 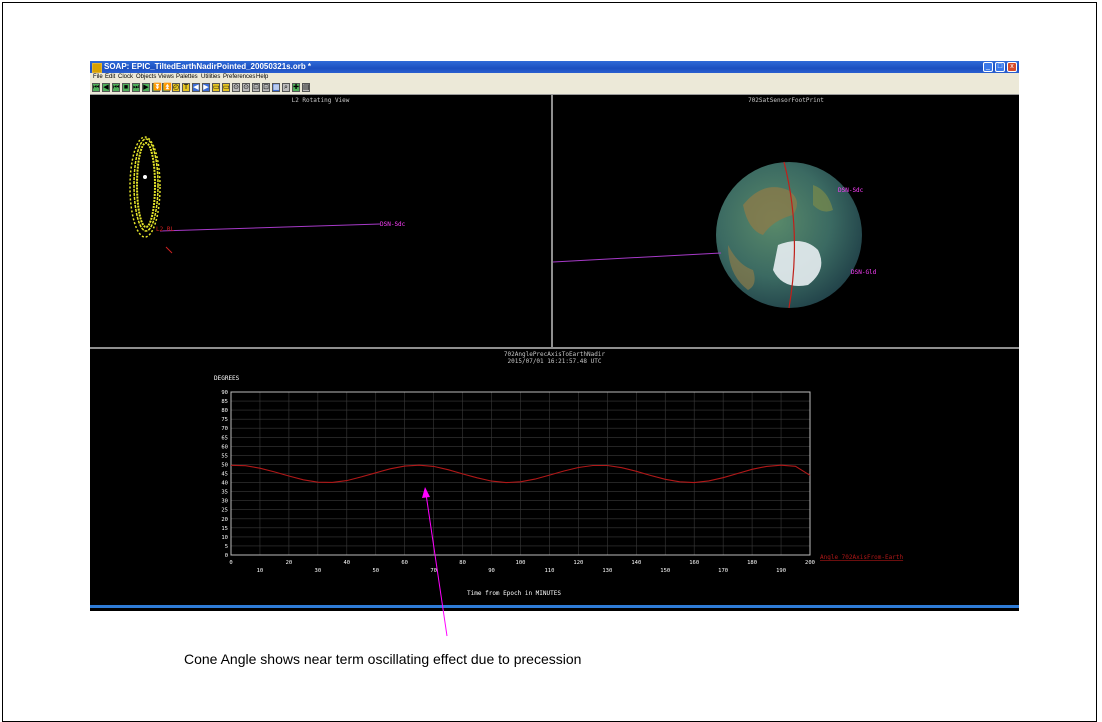 What do you see at coordinates (1012, 67) in the screenshot?
I see `close-button: x` at bounding box center [1012, 67].